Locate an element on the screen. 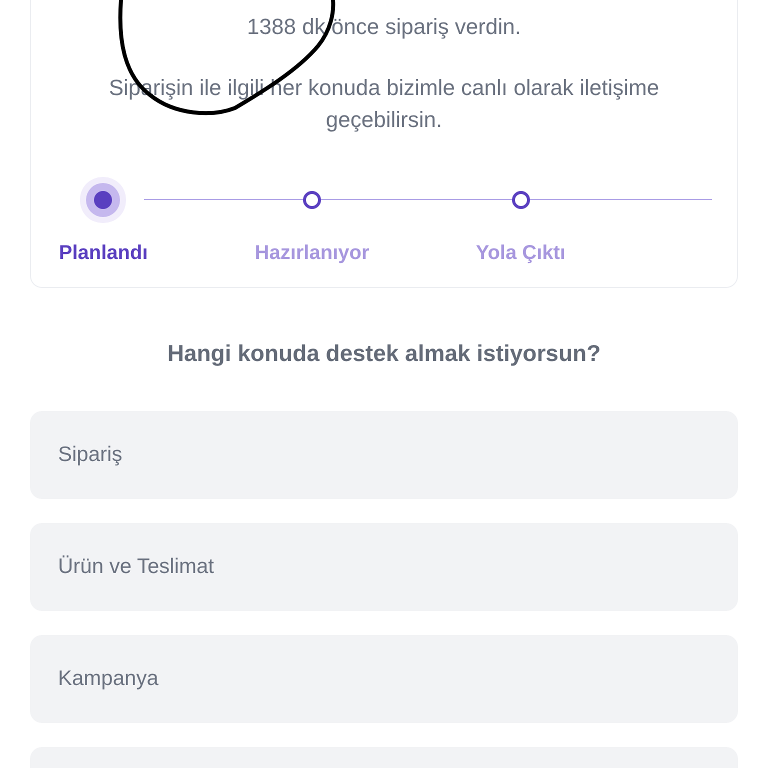 This screenshot has width=768, height=768. topic-option: Sipariş is located at coordinates (384, 455).